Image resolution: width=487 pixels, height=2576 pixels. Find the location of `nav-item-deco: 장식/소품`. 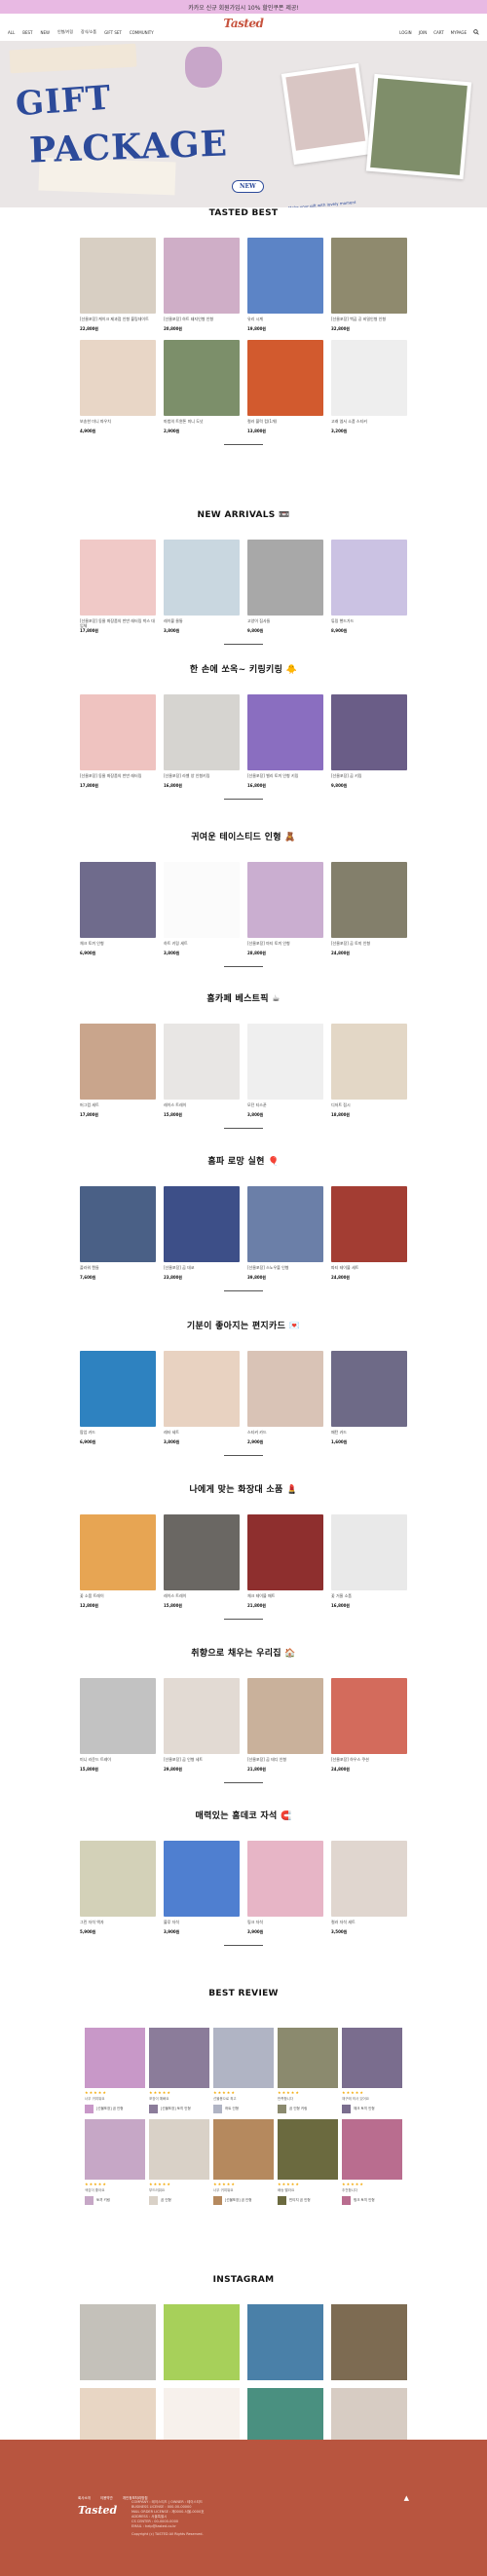

nav-item-deco: 장식/소품 is located at coordinates (88, 32).